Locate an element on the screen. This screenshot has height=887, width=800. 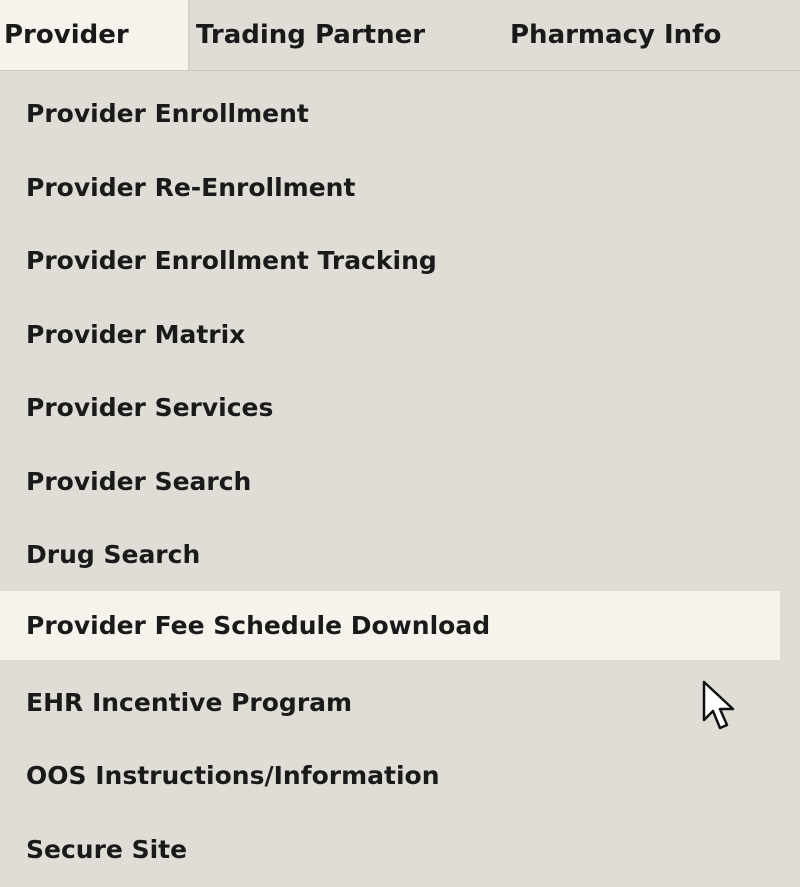
tab-label: Trading Partner is located at coordinates (311, 35).